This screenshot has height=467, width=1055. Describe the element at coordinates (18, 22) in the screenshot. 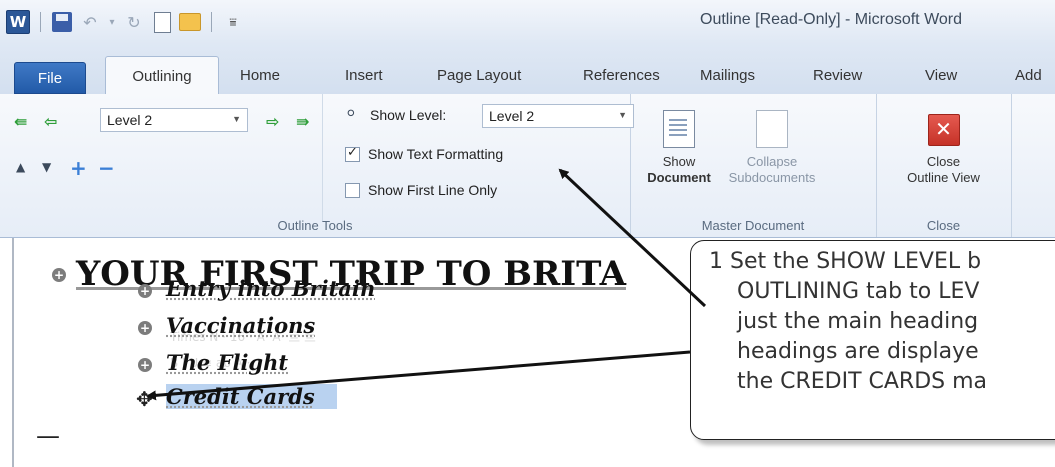

I see `word-logo-icon: W` at that location.